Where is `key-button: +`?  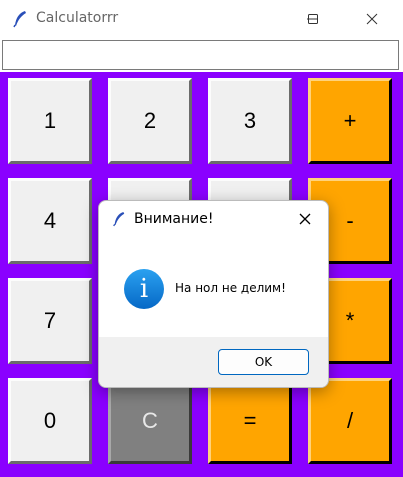 key-button: + is located at coordinates (350, 121).